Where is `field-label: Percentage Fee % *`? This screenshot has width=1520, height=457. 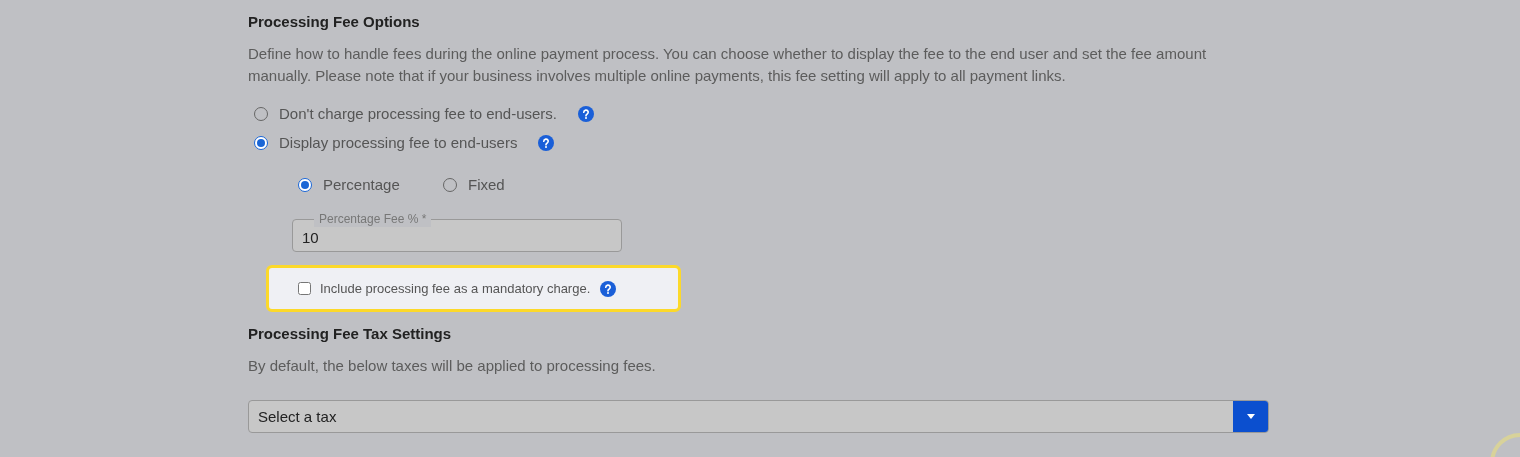
field-label: Percentage Fee % * is located at coordinates (373, 219).